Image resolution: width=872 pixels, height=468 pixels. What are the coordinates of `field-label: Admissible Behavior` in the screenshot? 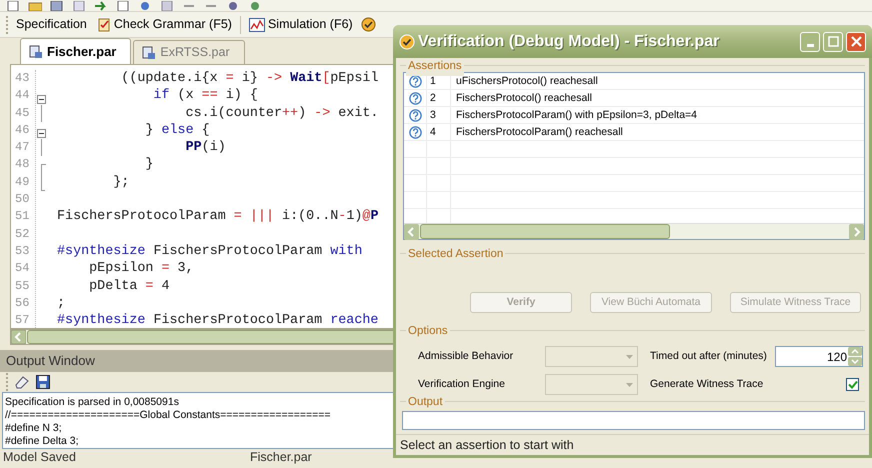 It's located at (466, 356).